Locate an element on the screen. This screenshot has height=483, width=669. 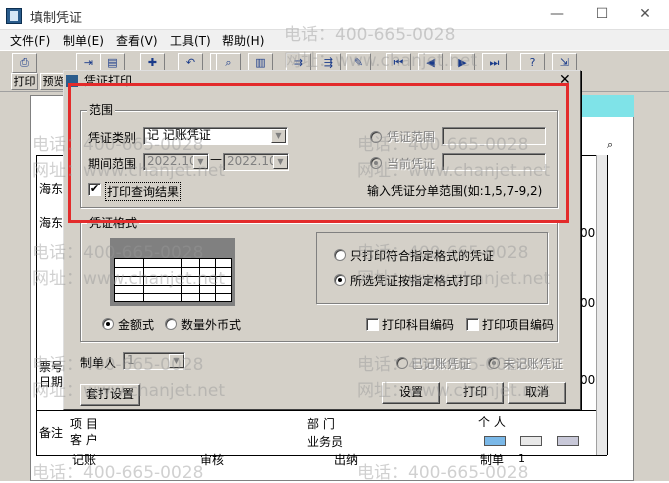
menu-tools: 工具(T) is located at coordinates (190, 40).